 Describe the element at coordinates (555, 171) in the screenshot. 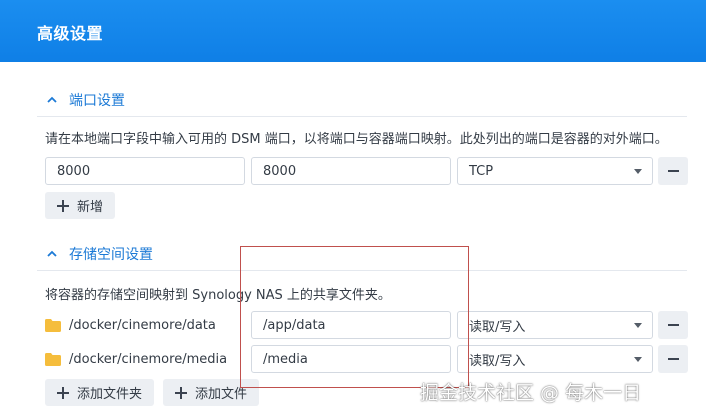

I see `protocol-select: TCP` at that location.